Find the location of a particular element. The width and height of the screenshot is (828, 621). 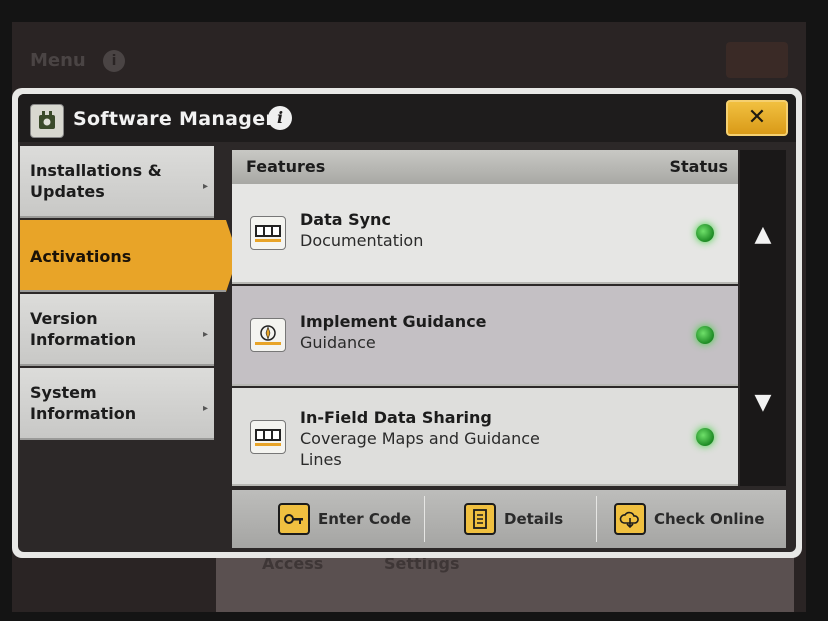

key-icon is located at coordinates (294, 519).